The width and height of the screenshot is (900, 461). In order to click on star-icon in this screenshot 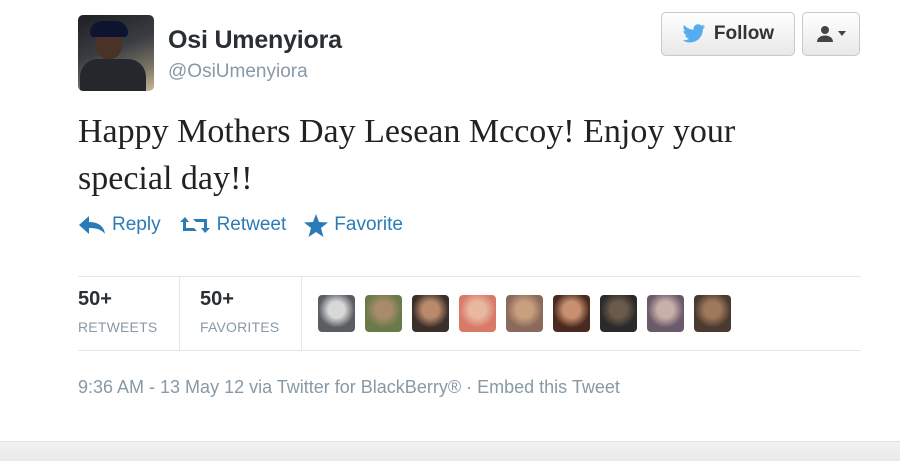, I will do `click(316, 225)`.